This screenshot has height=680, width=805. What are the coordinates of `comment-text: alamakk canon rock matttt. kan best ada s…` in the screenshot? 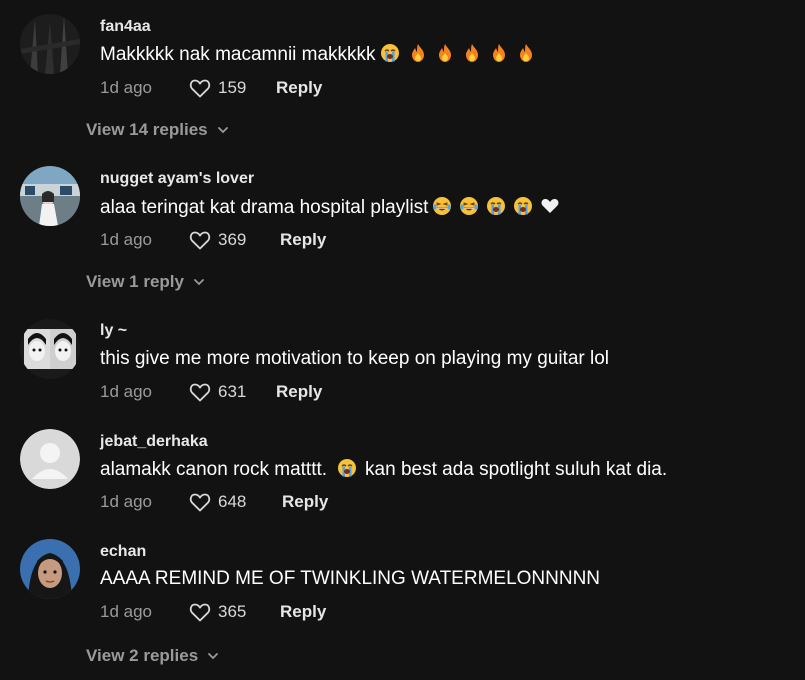 It's located at (384, 469).